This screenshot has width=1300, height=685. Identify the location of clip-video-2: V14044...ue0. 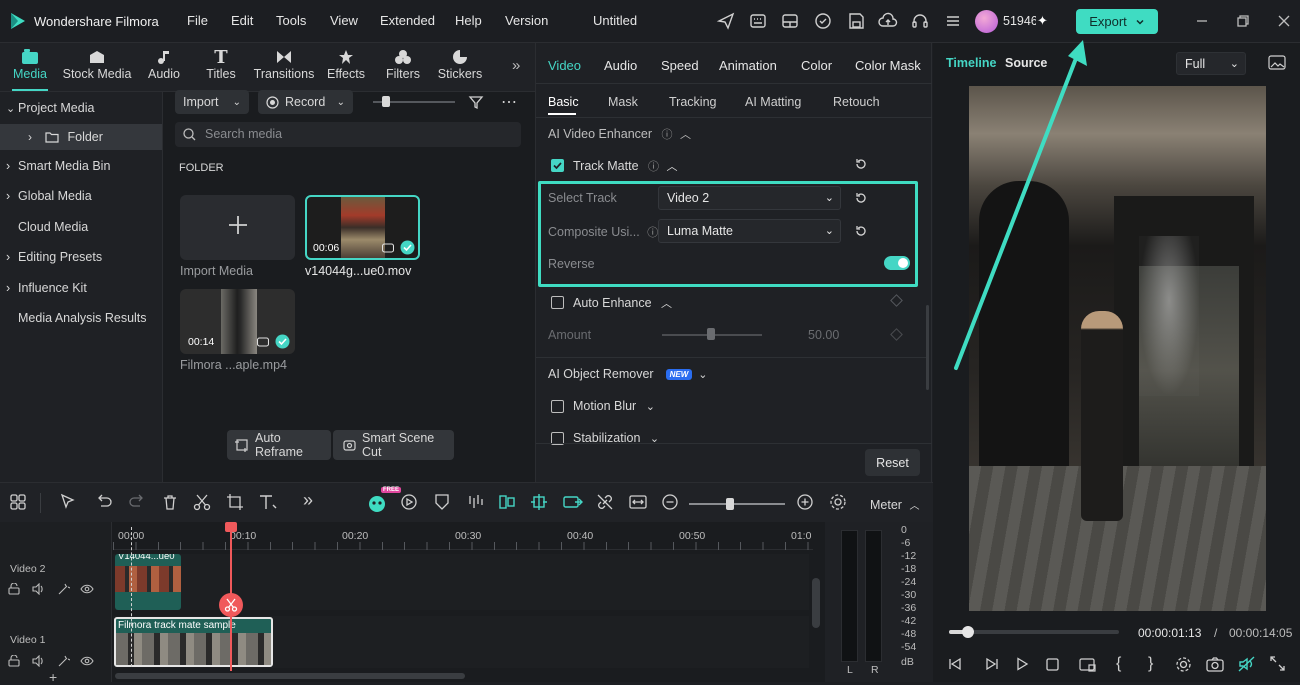
(148, 582).